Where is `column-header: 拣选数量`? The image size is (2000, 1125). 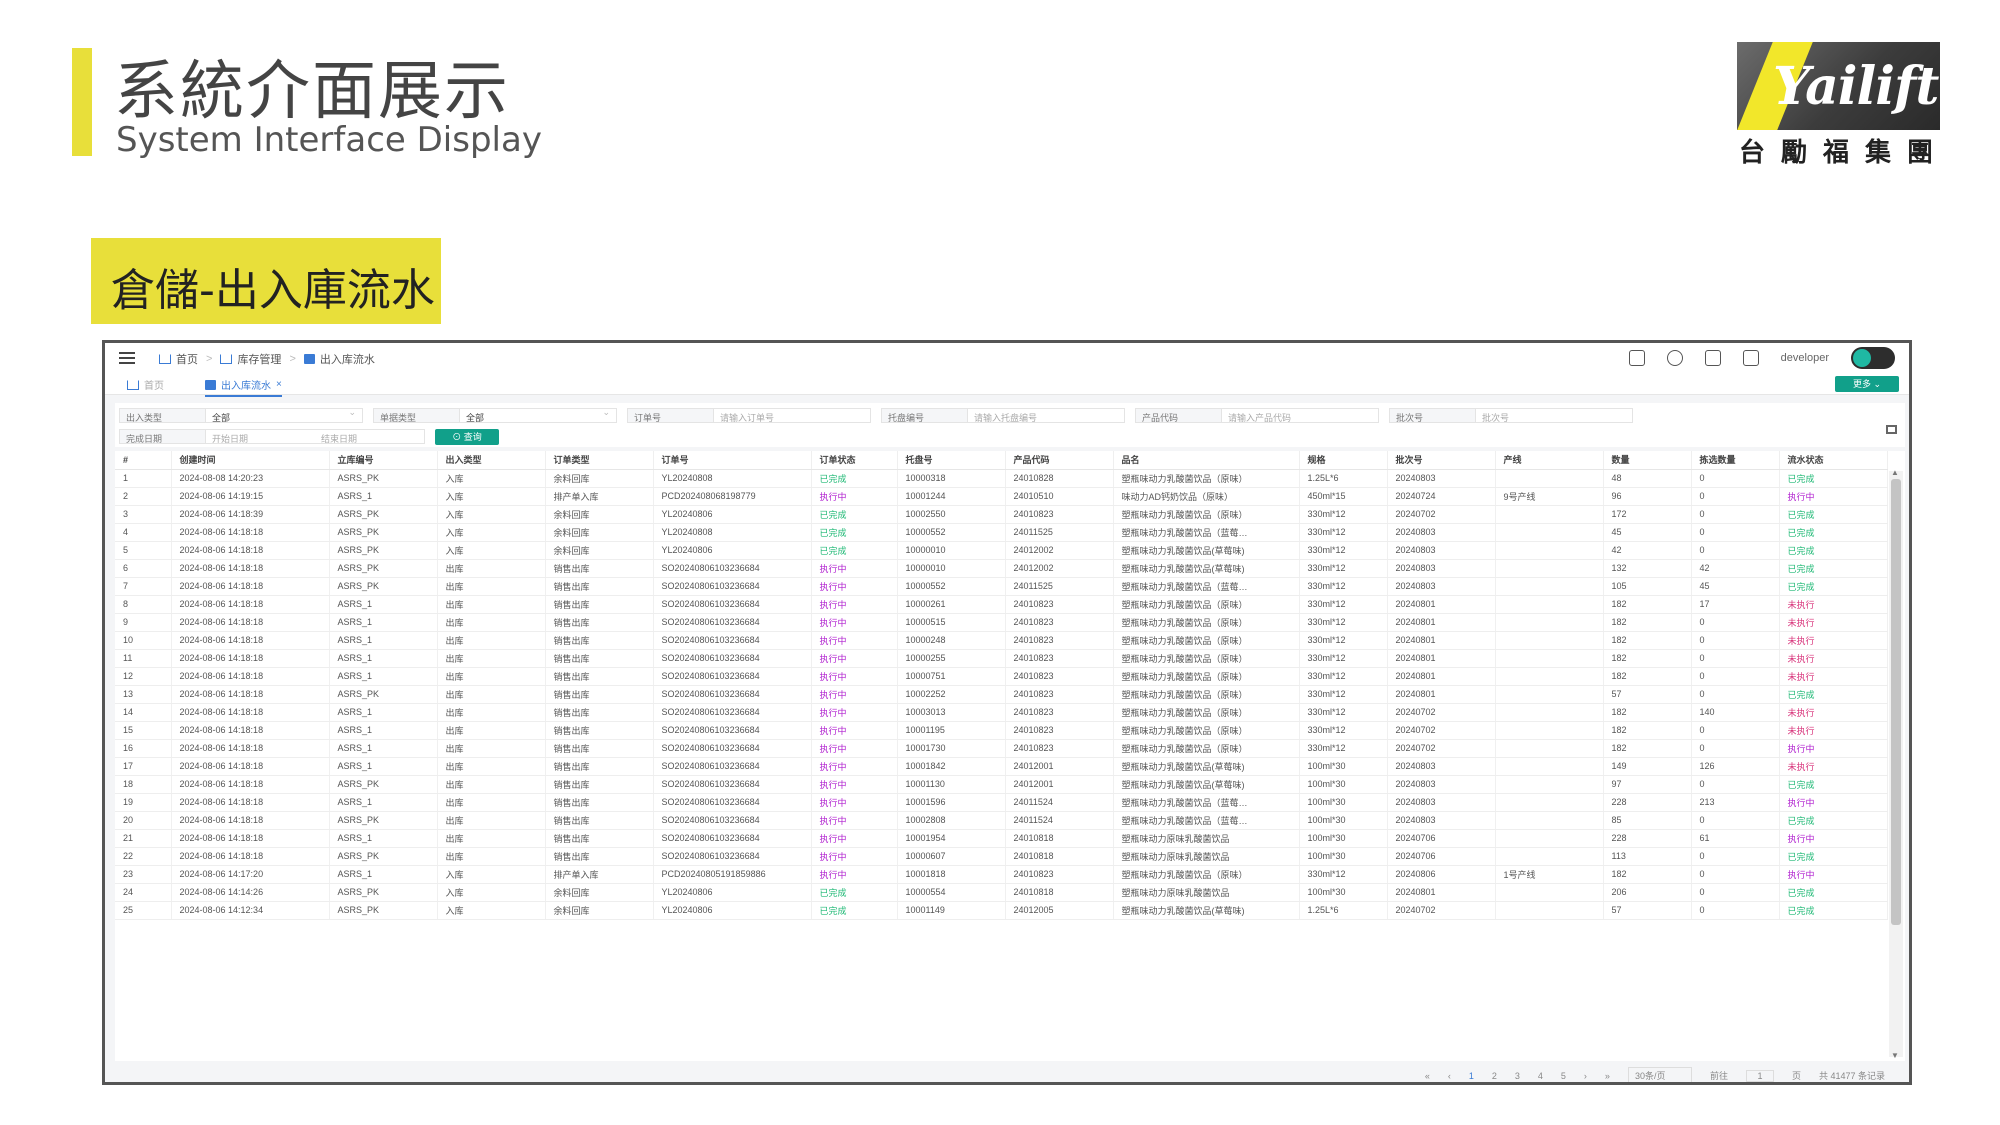
column-header: 拣选数量 is located at coordinates (1735, 460).